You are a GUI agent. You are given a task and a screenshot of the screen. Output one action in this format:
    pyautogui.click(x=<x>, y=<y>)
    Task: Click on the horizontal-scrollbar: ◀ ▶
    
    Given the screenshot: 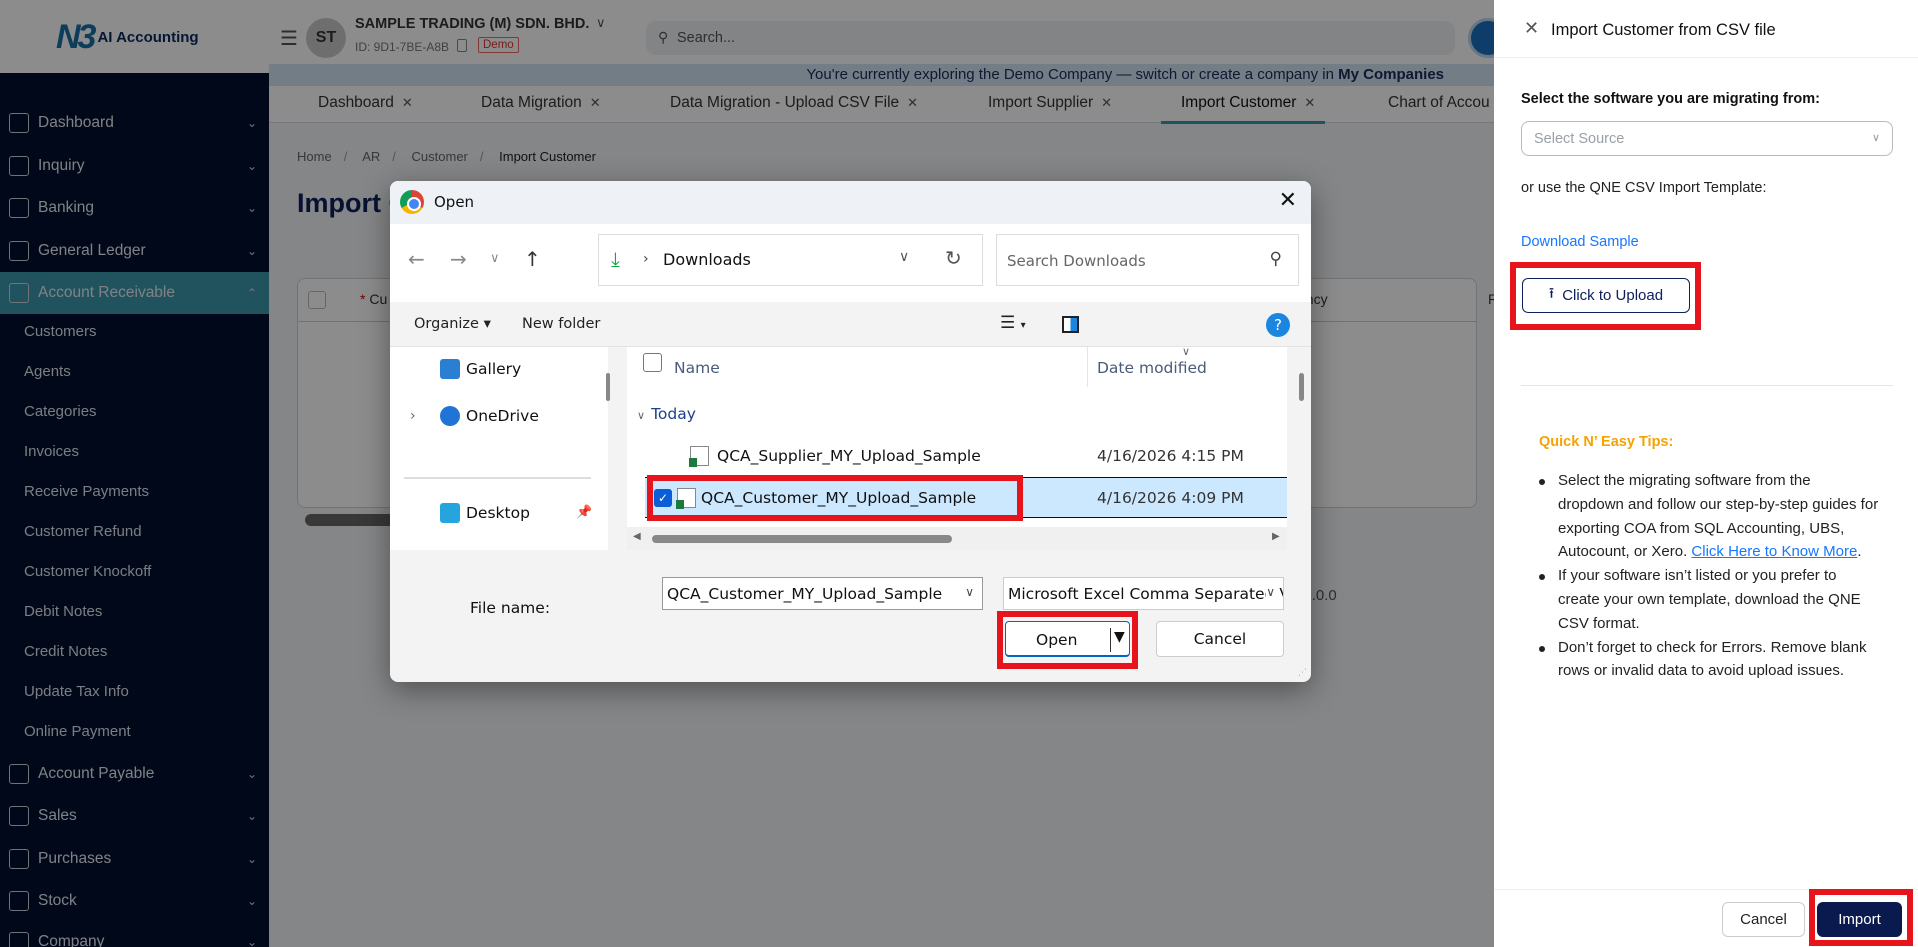 What is the action you would take?
    pyautogui.click(x=957, y=538)
    